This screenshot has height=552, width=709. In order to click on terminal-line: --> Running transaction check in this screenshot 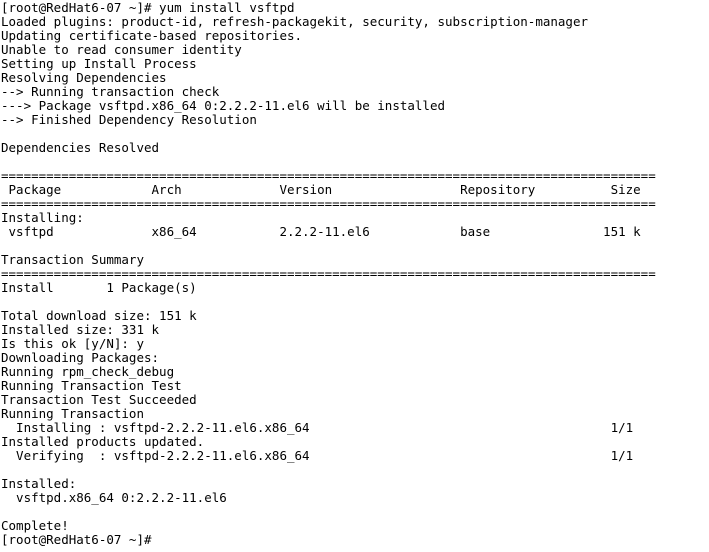, I will do `click(110, 91)`.